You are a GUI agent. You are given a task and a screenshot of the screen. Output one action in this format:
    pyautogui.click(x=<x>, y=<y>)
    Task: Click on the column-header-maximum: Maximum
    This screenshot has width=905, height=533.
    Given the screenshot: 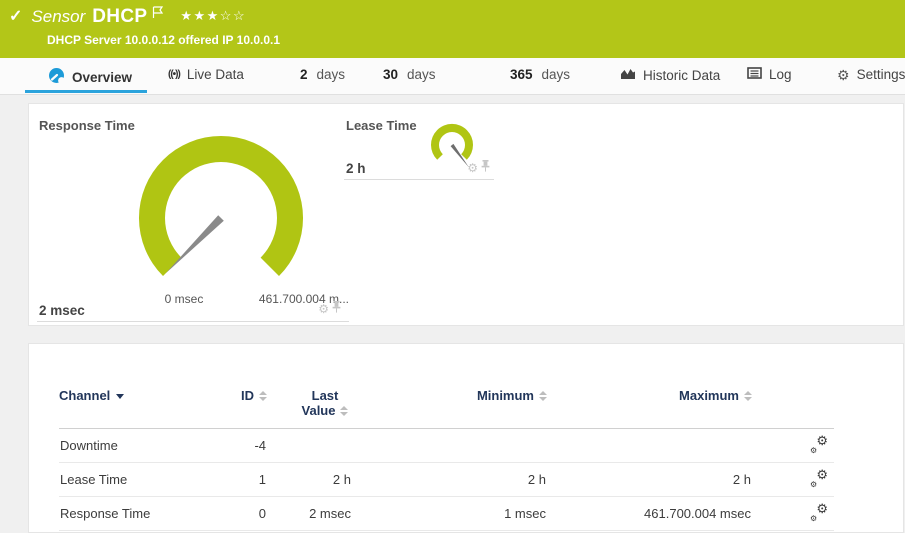 What is the action you would take?
    pyautogui.click(x=649, y=400)
    